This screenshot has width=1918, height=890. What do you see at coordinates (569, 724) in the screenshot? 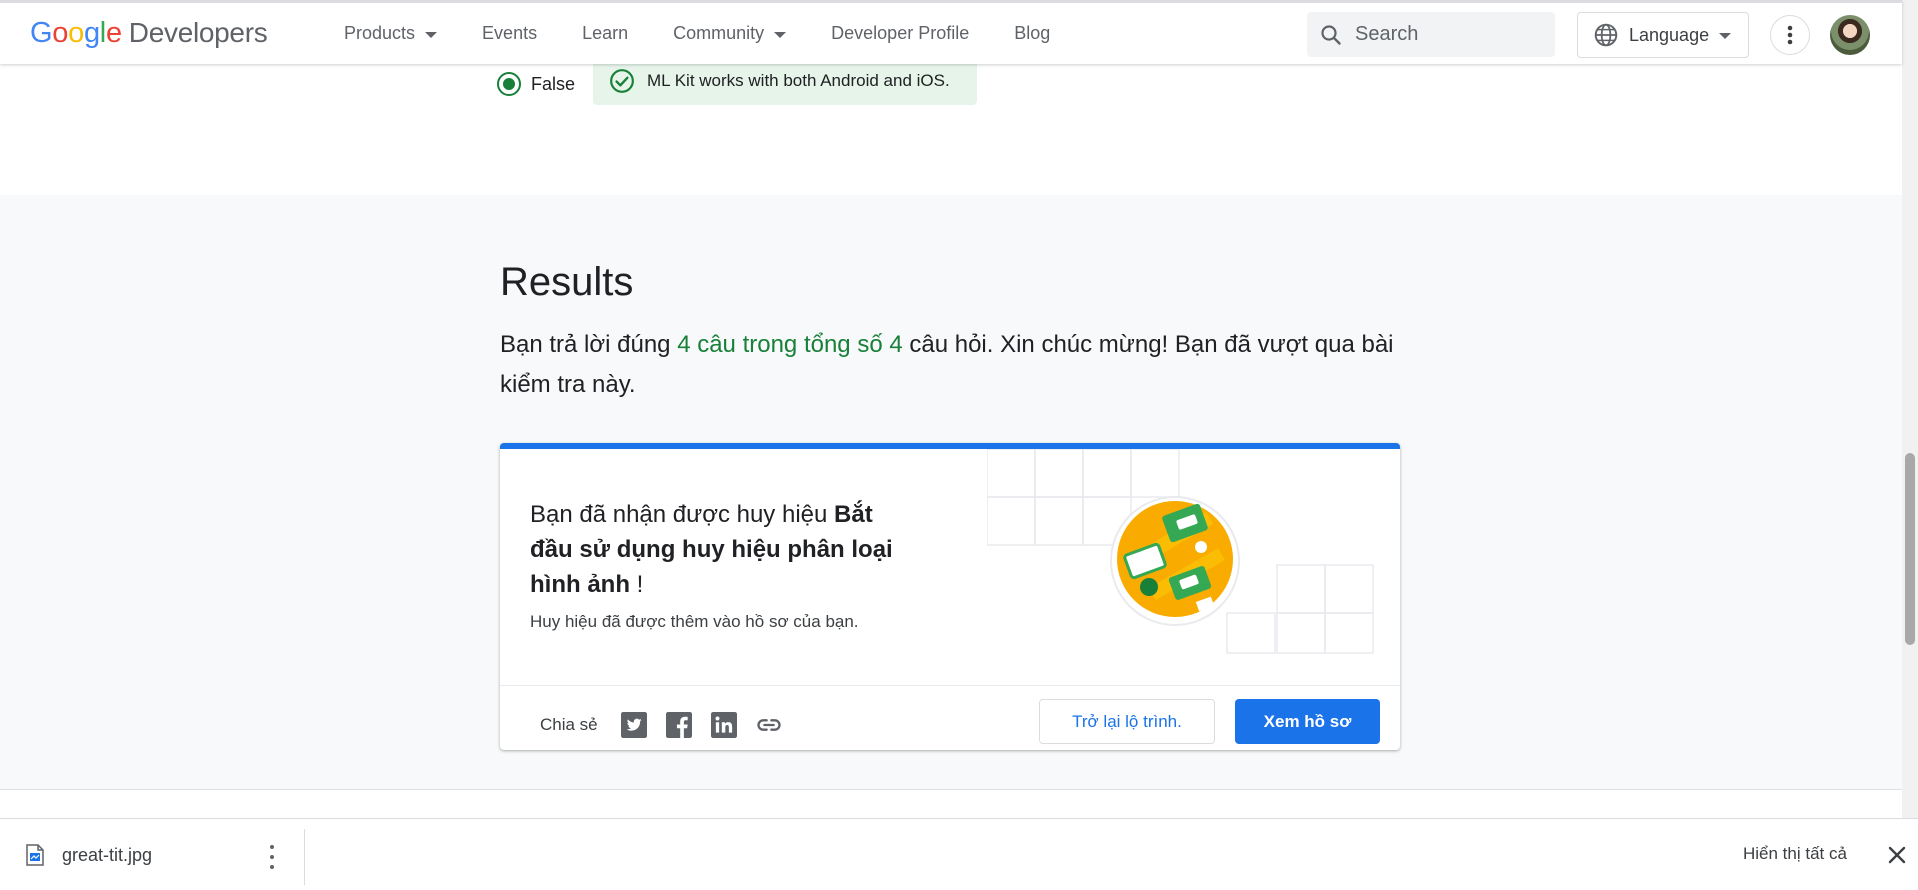
I see `share-label: Chia sẻ` at bounding box center [569, 724].